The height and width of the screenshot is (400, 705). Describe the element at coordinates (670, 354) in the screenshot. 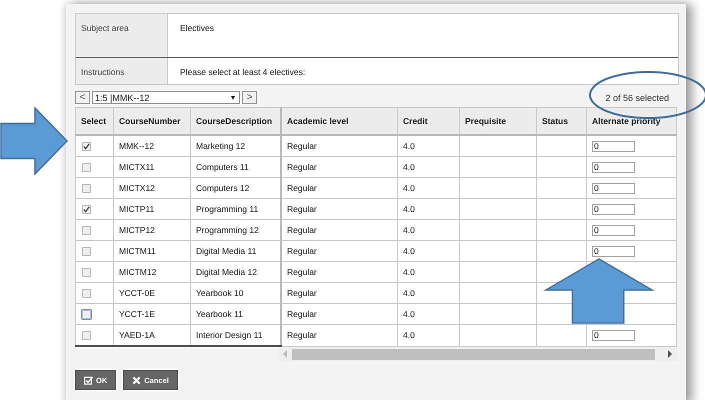

I see `scroll-right-icon` at that location.